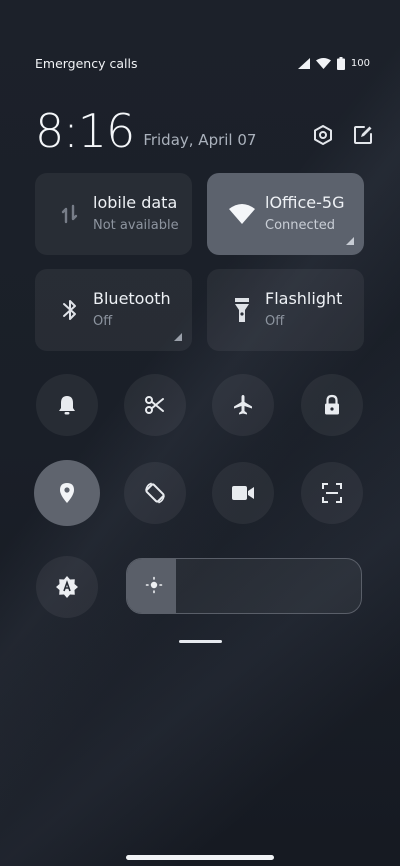 The width and height of the screenshot is (400, 866). I want to click on signal-icon, so click(303, 63).